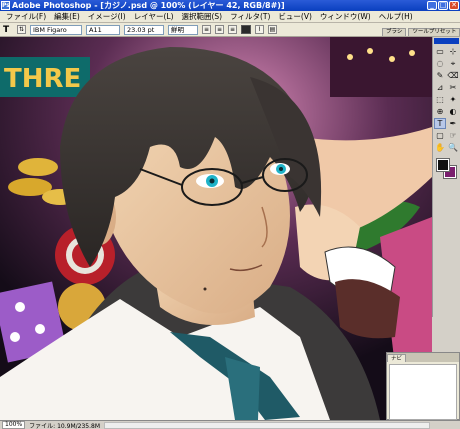 This screenshot has height=429, width=460. I want to click on minimize-button: _, so click(432, 5).